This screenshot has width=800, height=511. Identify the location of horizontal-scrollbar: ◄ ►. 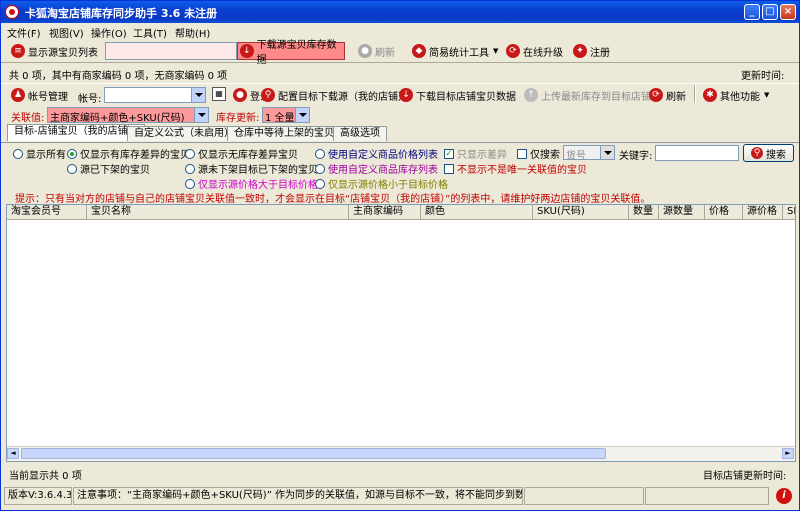
(401, 453).